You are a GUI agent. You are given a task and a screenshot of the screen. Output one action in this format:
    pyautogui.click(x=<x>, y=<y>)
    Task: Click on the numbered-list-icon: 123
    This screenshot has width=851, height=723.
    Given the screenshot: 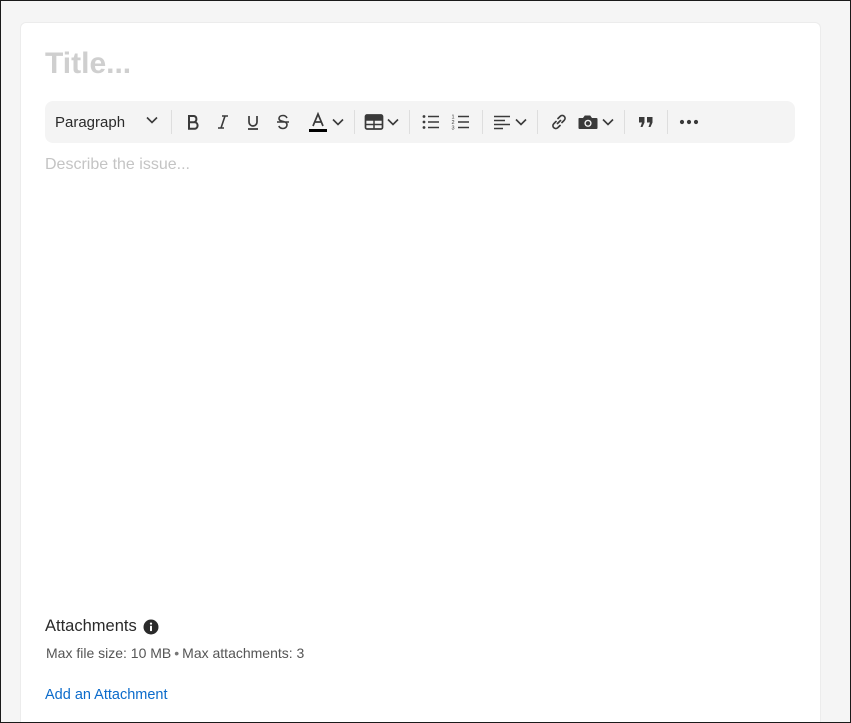 What is the action you would take?
    pyautogui.click(x=461, y=122)
    